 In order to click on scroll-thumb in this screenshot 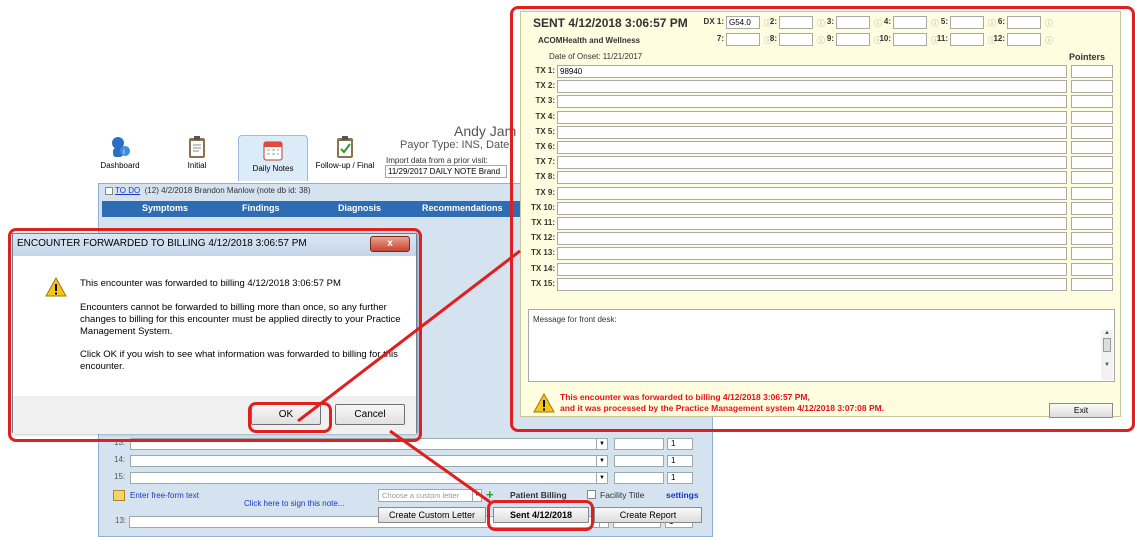, I will do `click(1107, 345)`.